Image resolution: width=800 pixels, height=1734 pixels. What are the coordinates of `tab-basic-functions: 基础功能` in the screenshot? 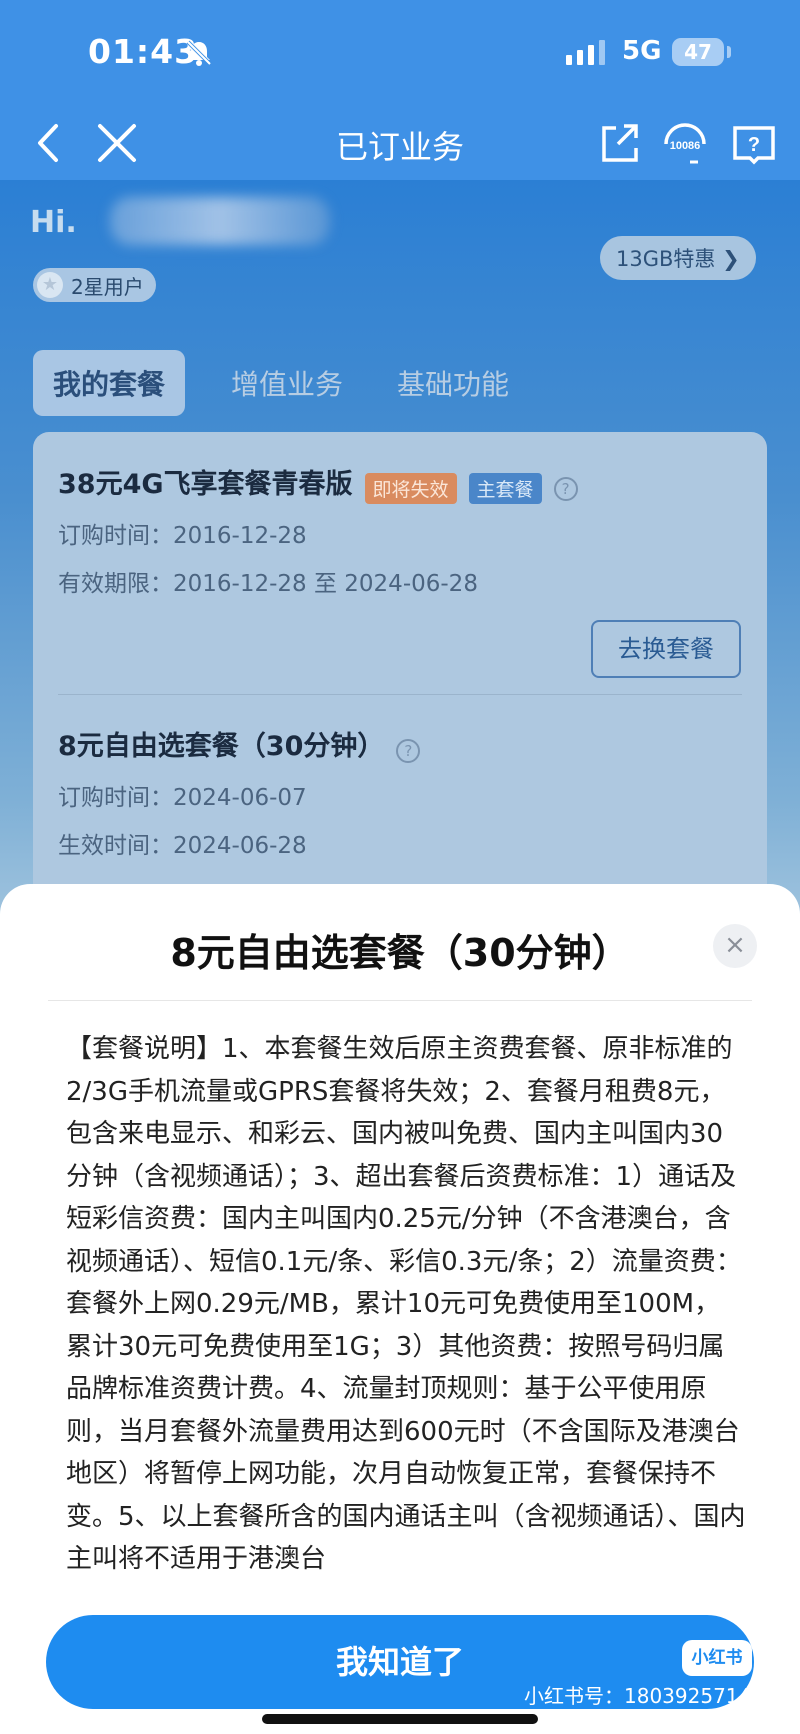 It's located at (453, 383).